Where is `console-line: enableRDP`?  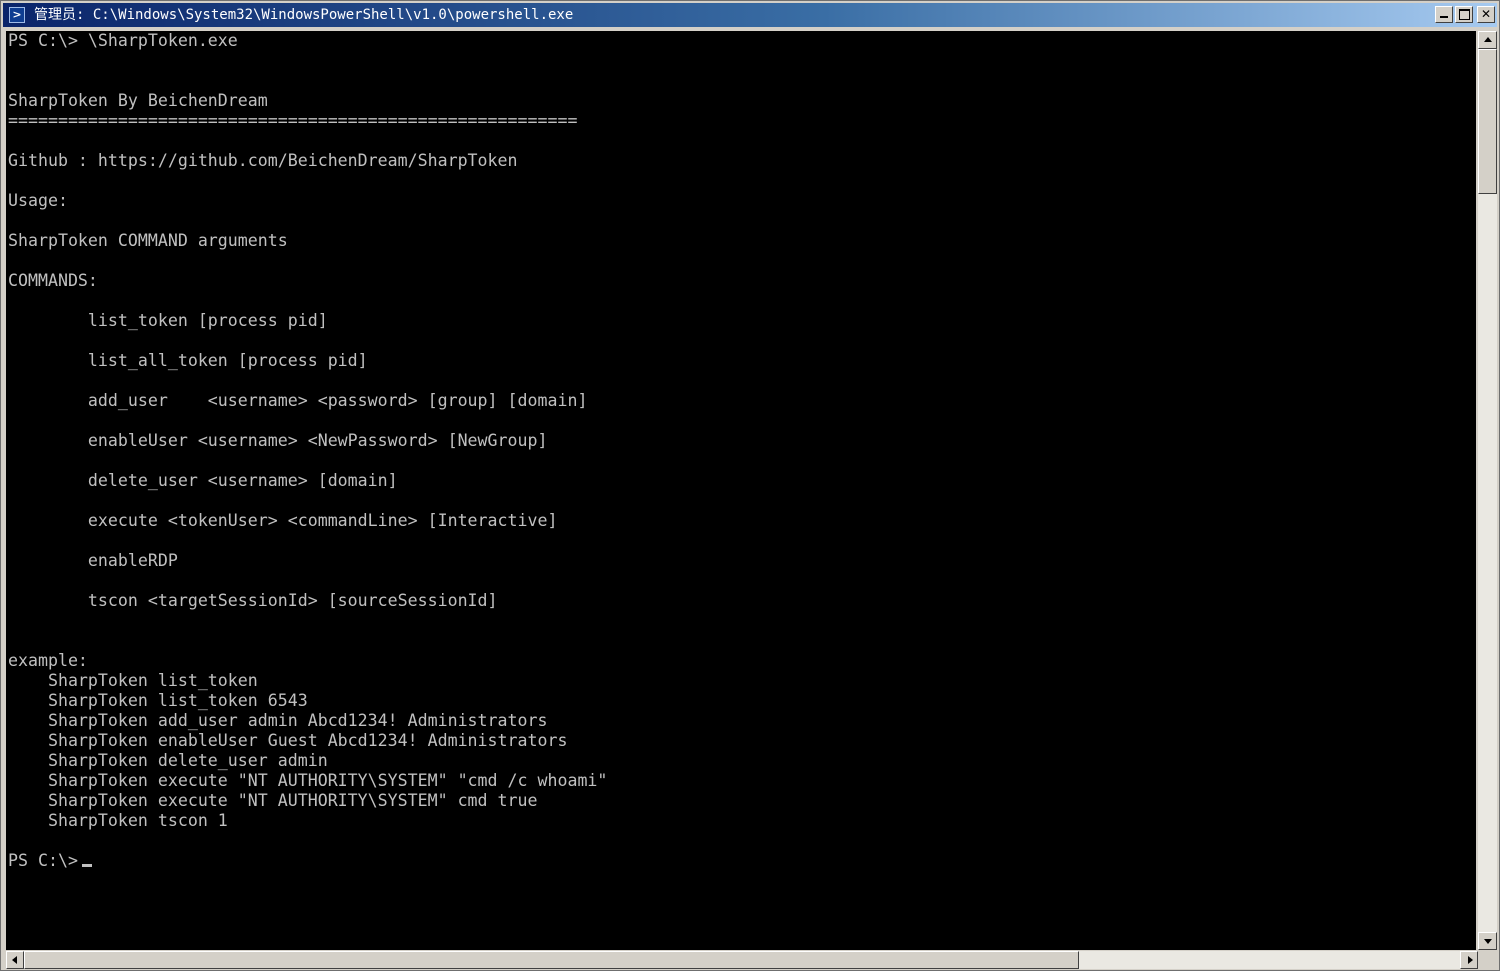 console-line: enableRDP is located at coordinates (93, 560).